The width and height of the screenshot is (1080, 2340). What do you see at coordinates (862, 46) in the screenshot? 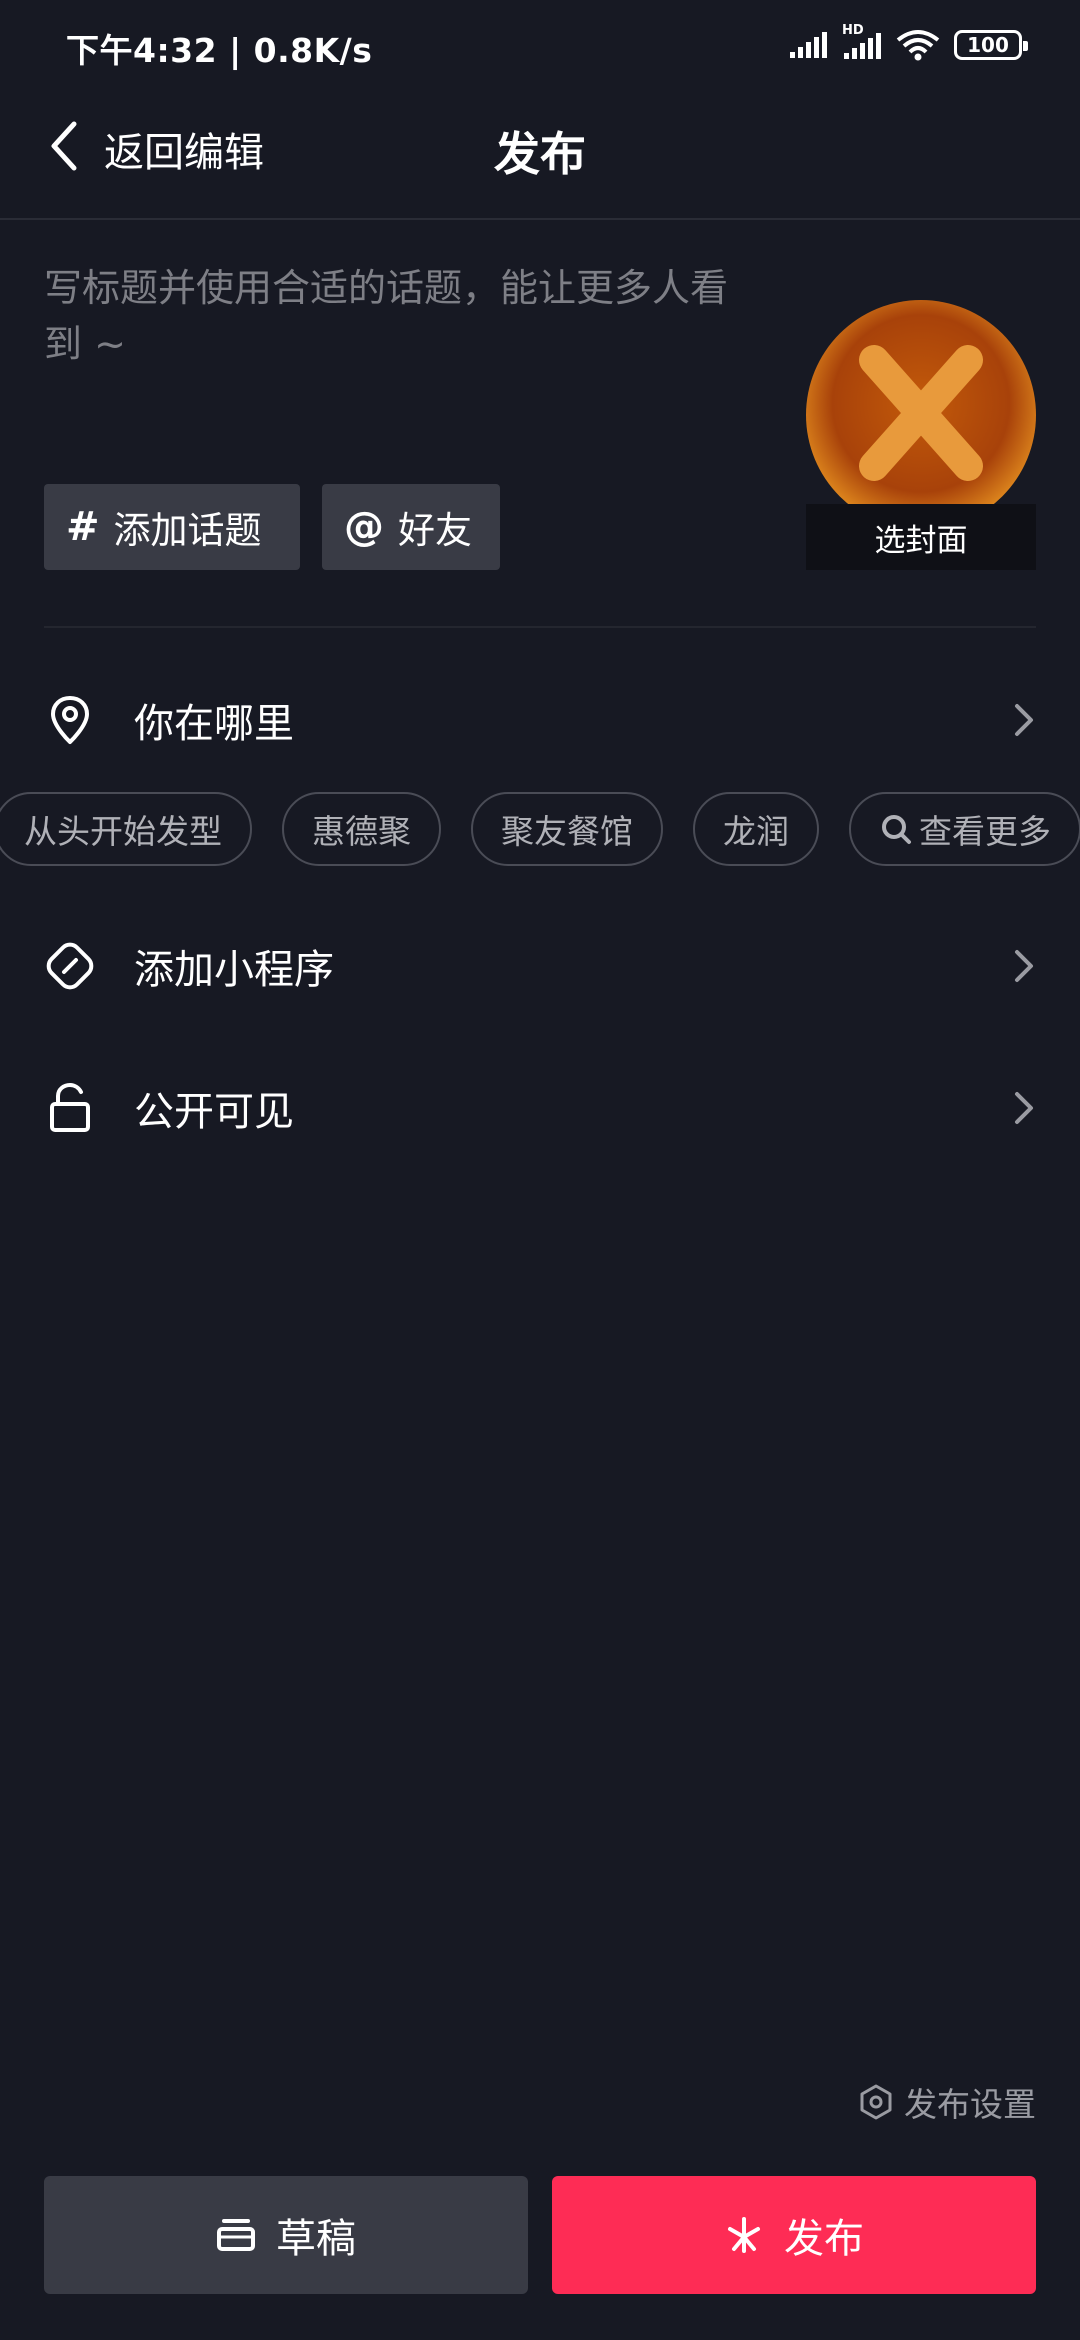
I see `signal-hd-icon` at bounding box center [862, 46].